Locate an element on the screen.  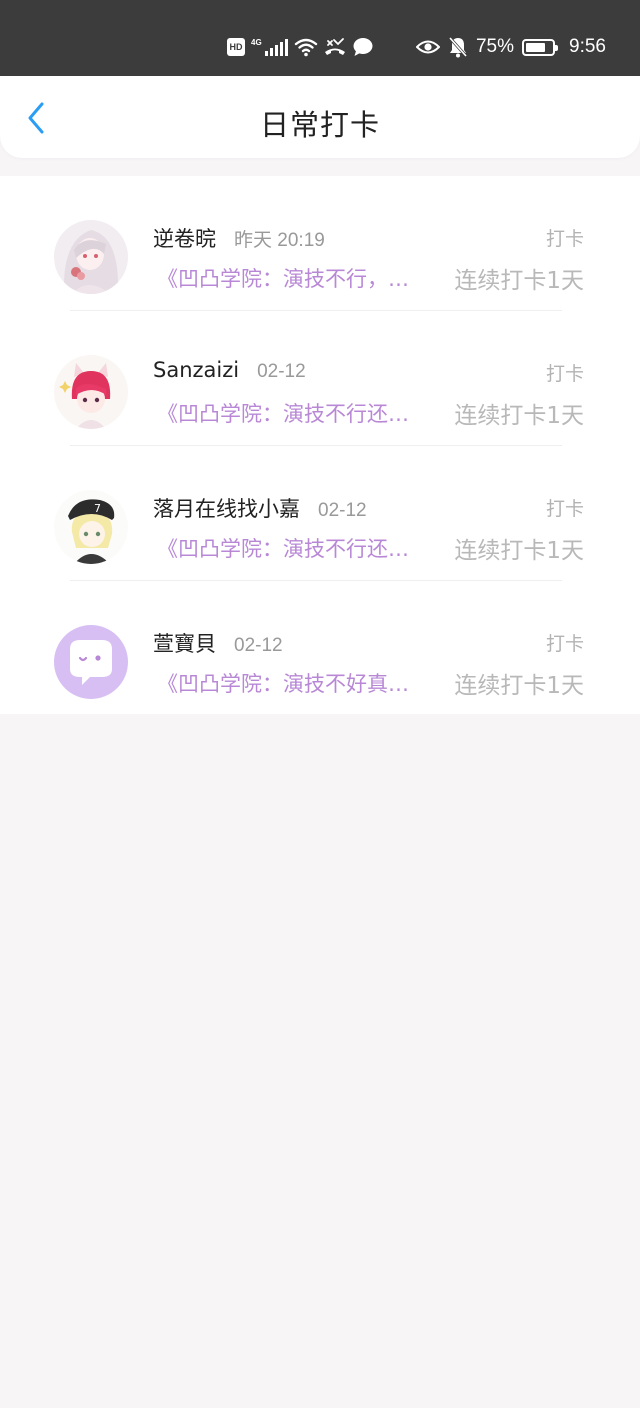
battery-icon is located at coordinates (540, 47).